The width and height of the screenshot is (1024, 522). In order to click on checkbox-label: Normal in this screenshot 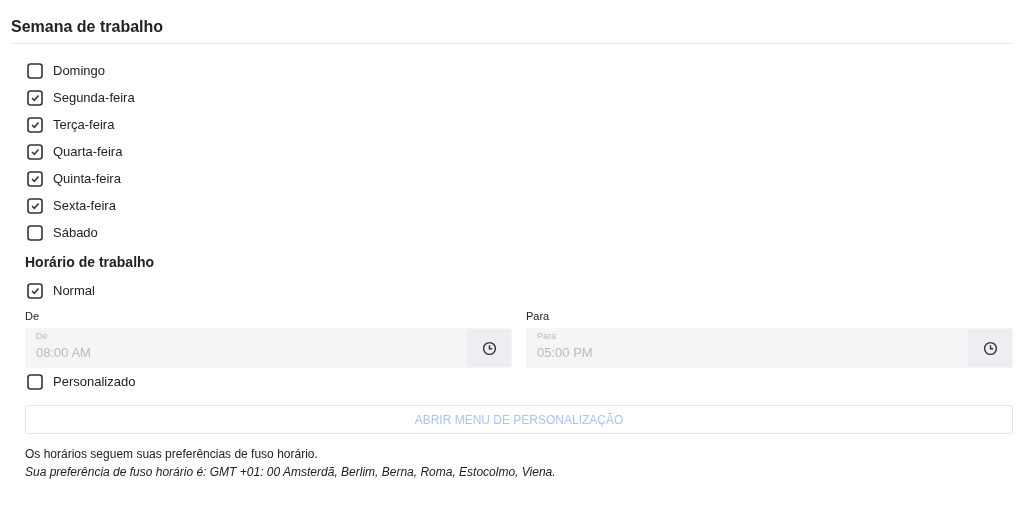, I will do `click(74, 290)`.